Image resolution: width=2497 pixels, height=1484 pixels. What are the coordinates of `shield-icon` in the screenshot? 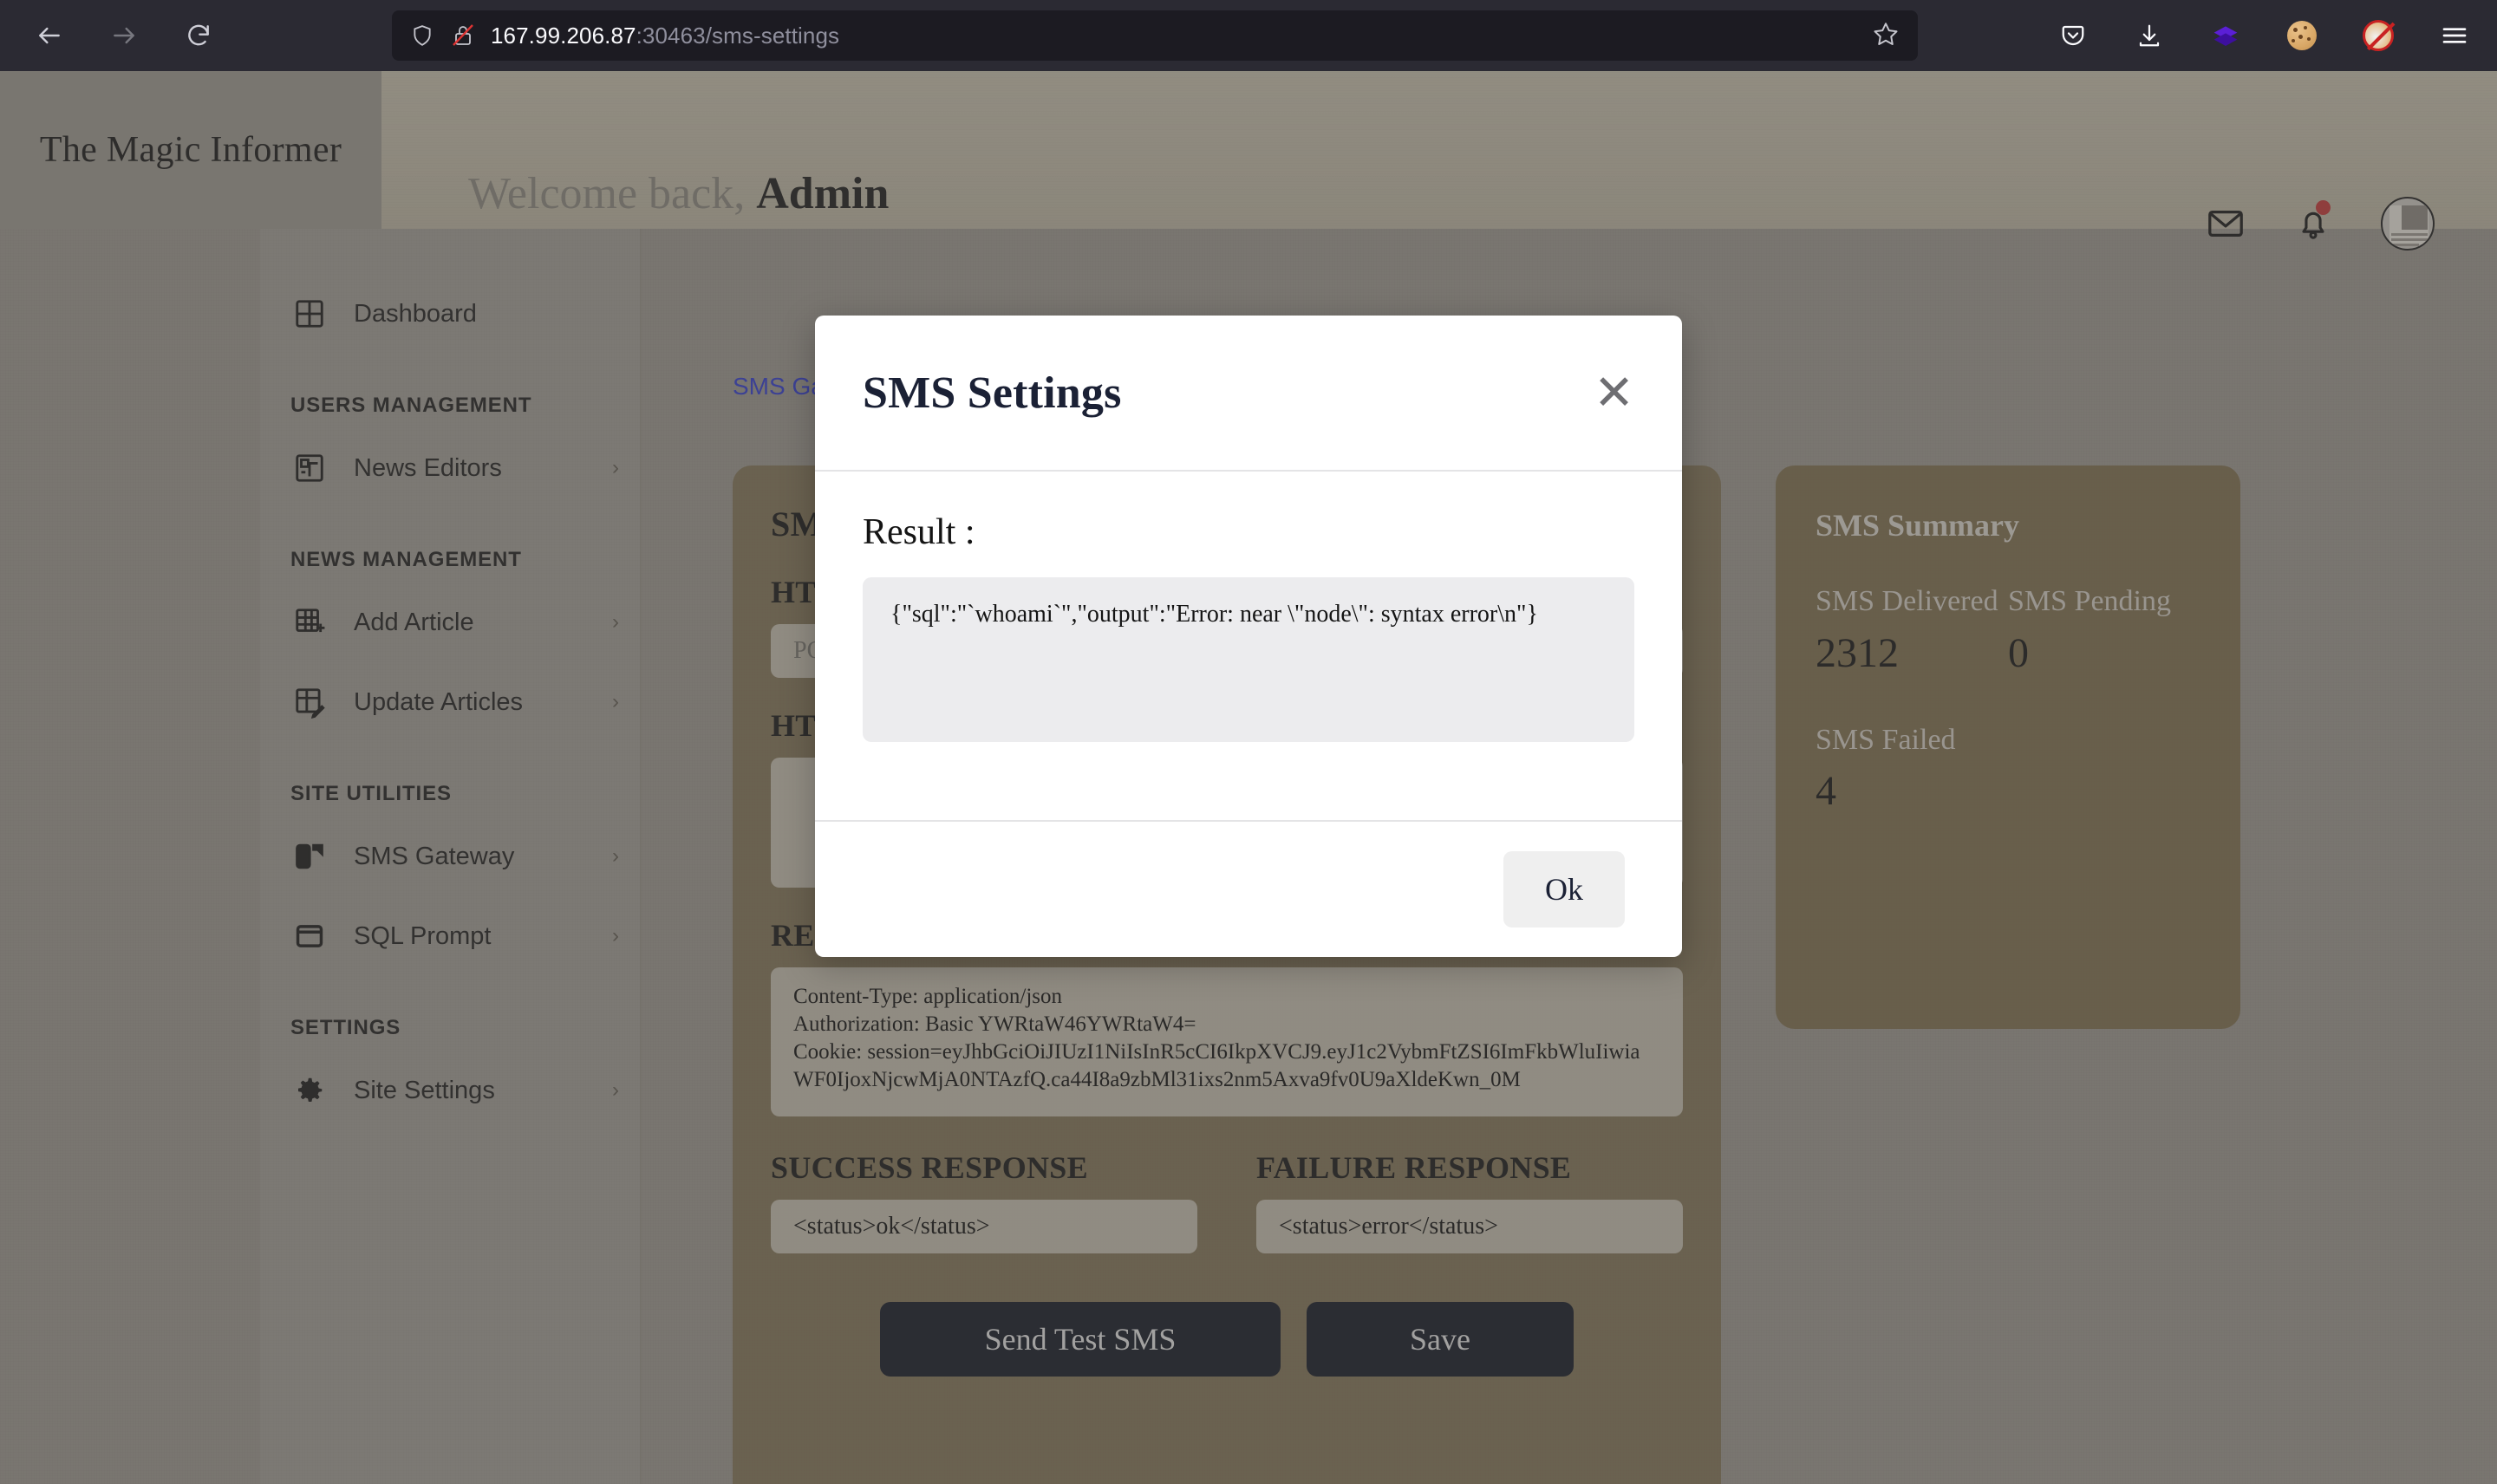 It's located at (422, 35).